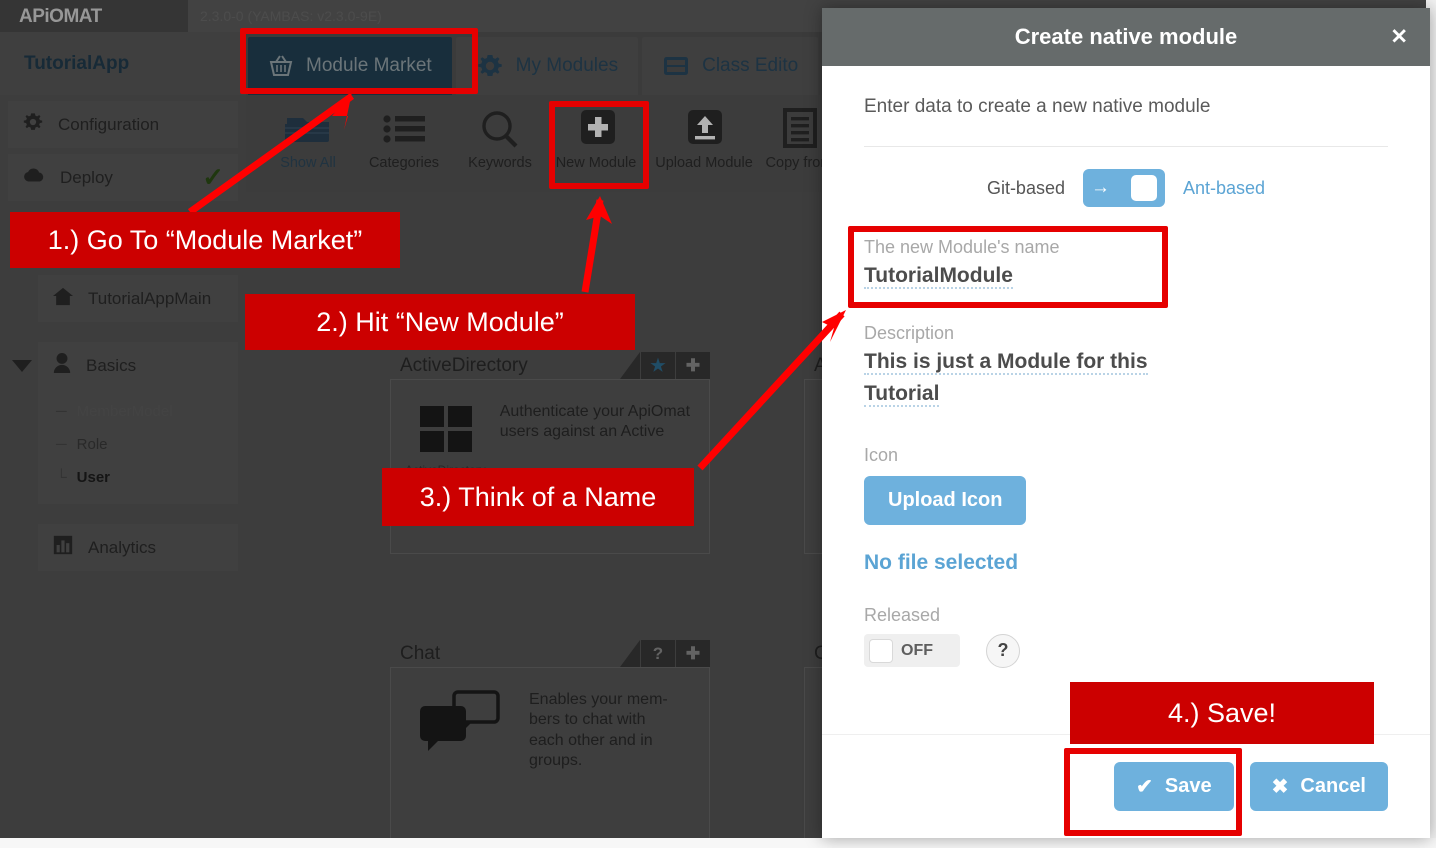 The image size is (1436, 848). I want to click on module-card-title: Chat, so click(420, 653).